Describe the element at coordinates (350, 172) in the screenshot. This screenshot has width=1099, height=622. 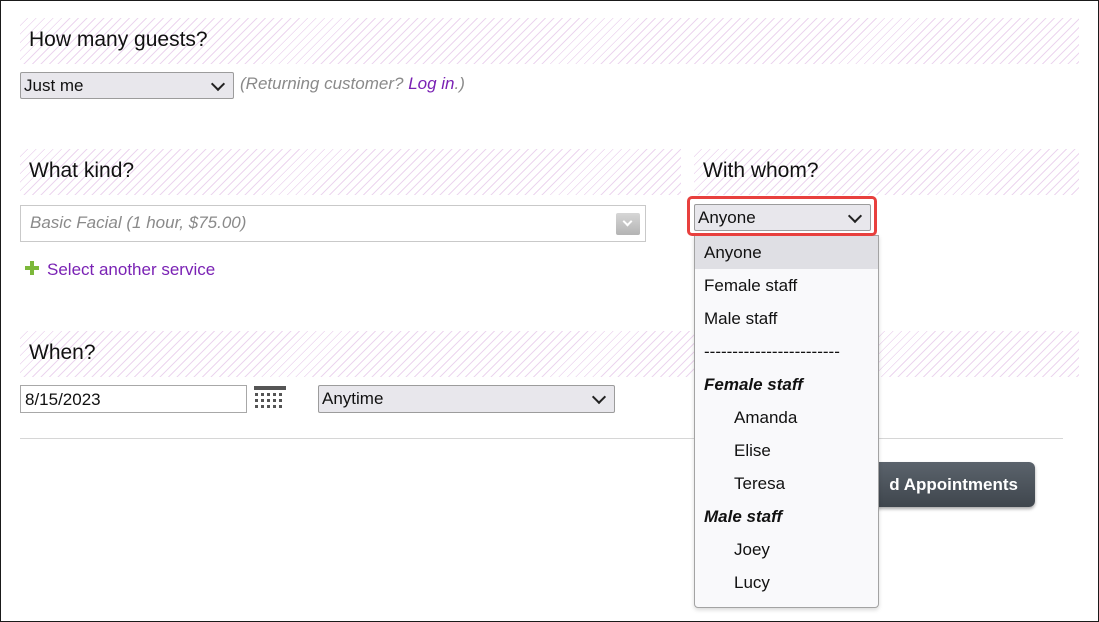
I see `service-section-header: What kind?` at that location.